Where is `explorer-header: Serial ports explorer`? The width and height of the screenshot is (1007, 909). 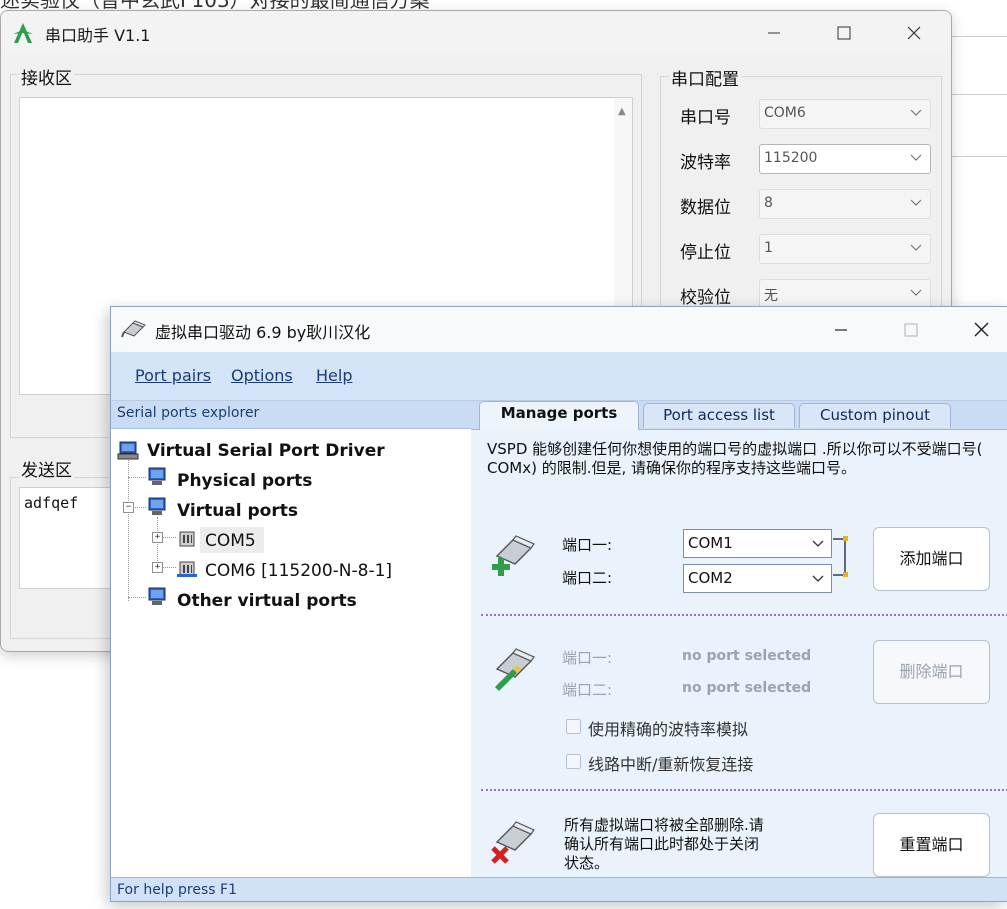 explorer-header: Serial ports explorer is located at coordinates (291, 415).